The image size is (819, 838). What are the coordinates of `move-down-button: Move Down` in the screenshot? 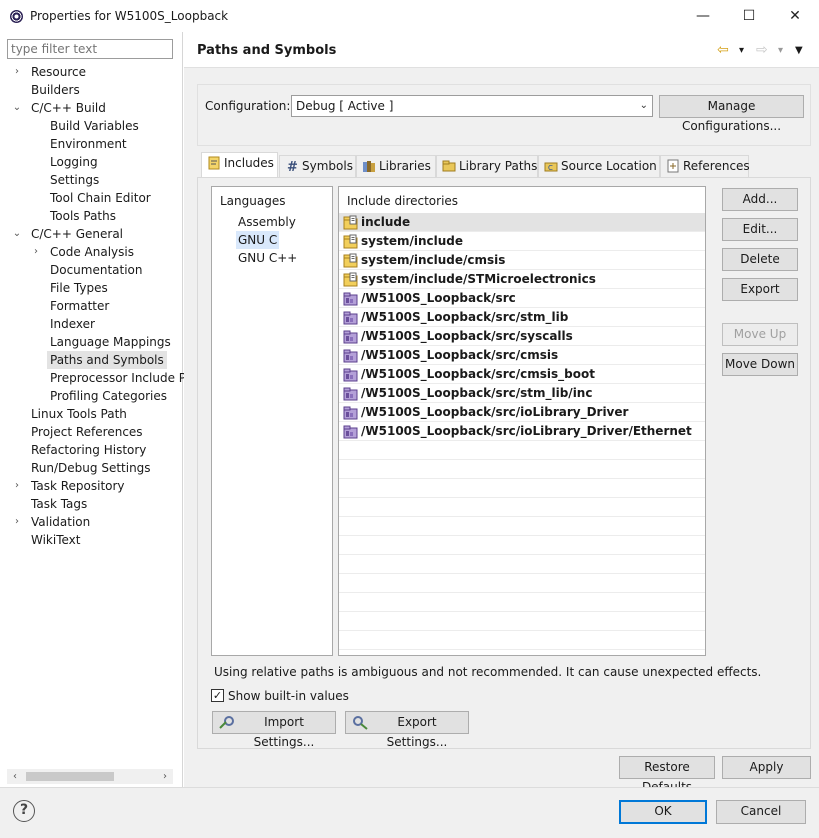 It's located at (760, 364).